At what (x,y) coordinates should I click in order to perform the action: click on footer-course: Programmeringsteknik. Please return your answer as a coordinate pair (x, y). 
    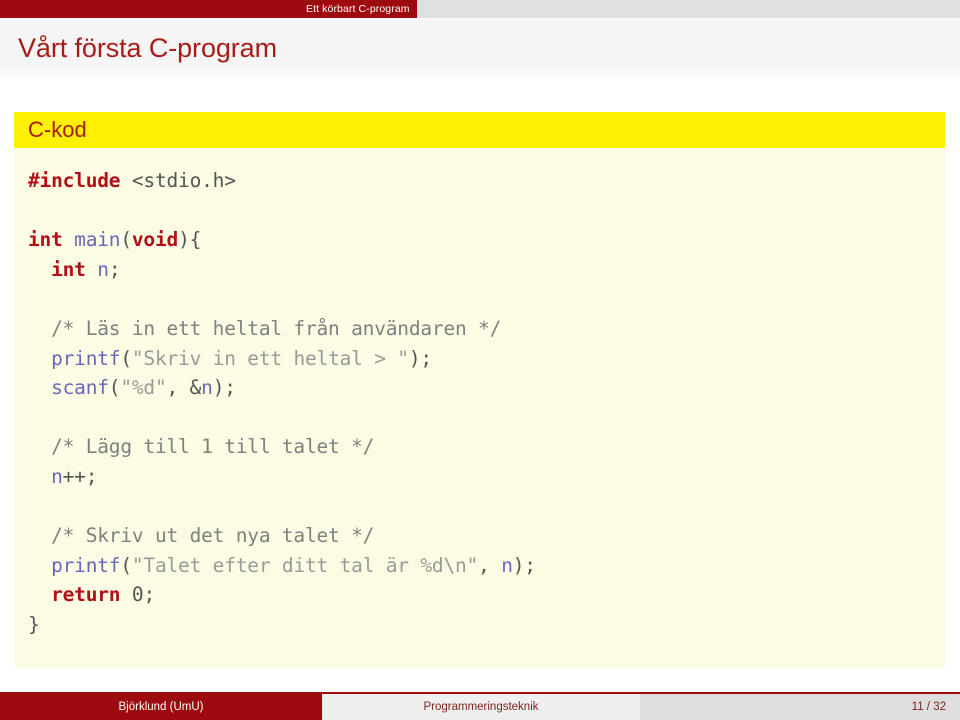
    Looking at the image, I should click on (481, 707).